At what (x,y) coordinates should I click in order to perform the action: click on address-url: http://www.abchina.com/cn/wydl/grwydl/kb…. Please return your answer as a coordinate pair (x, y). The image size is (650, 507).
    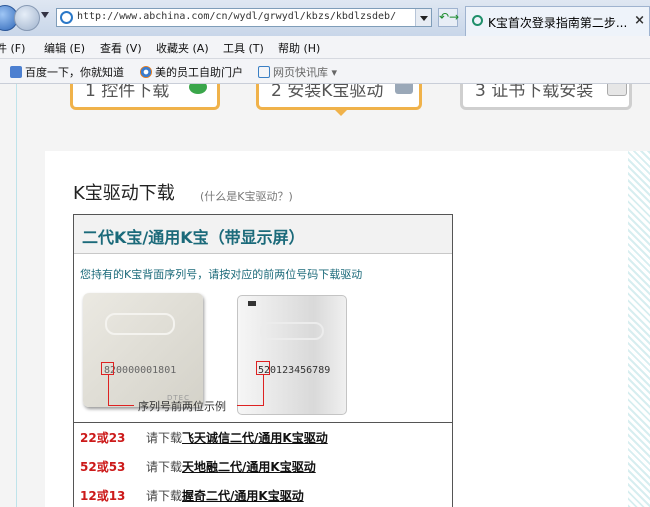
    Looking at the image, I should click on (236, 16).